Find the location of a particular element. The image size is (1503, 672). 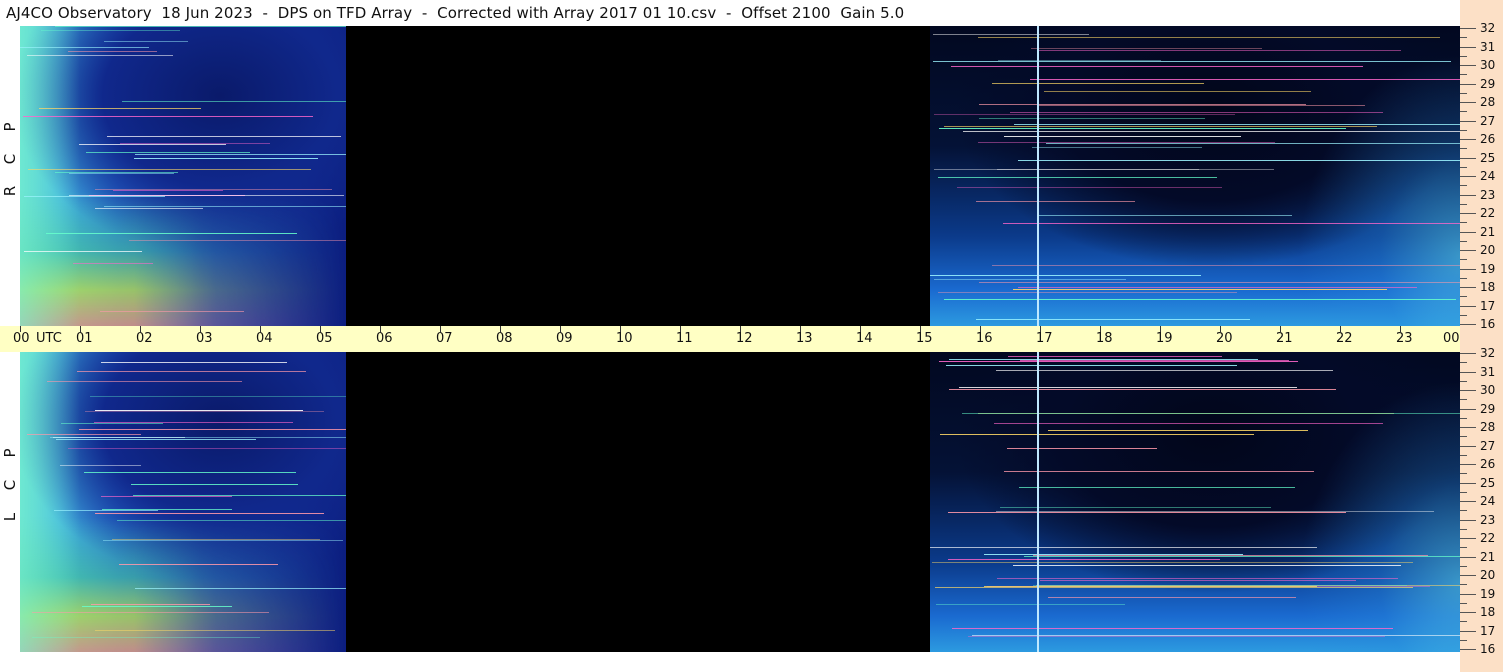

time-tick-label: 07 is located at coordinates (444, 338).